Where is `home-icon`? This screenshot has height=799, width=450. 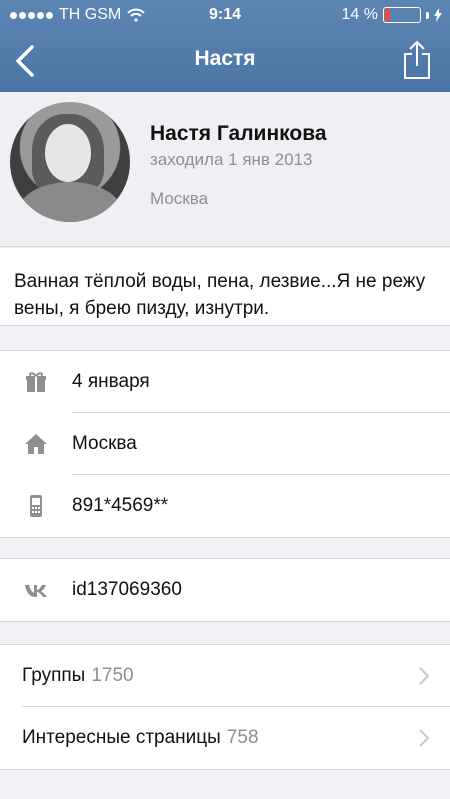 home-icon is located at coordinates (36, 444).